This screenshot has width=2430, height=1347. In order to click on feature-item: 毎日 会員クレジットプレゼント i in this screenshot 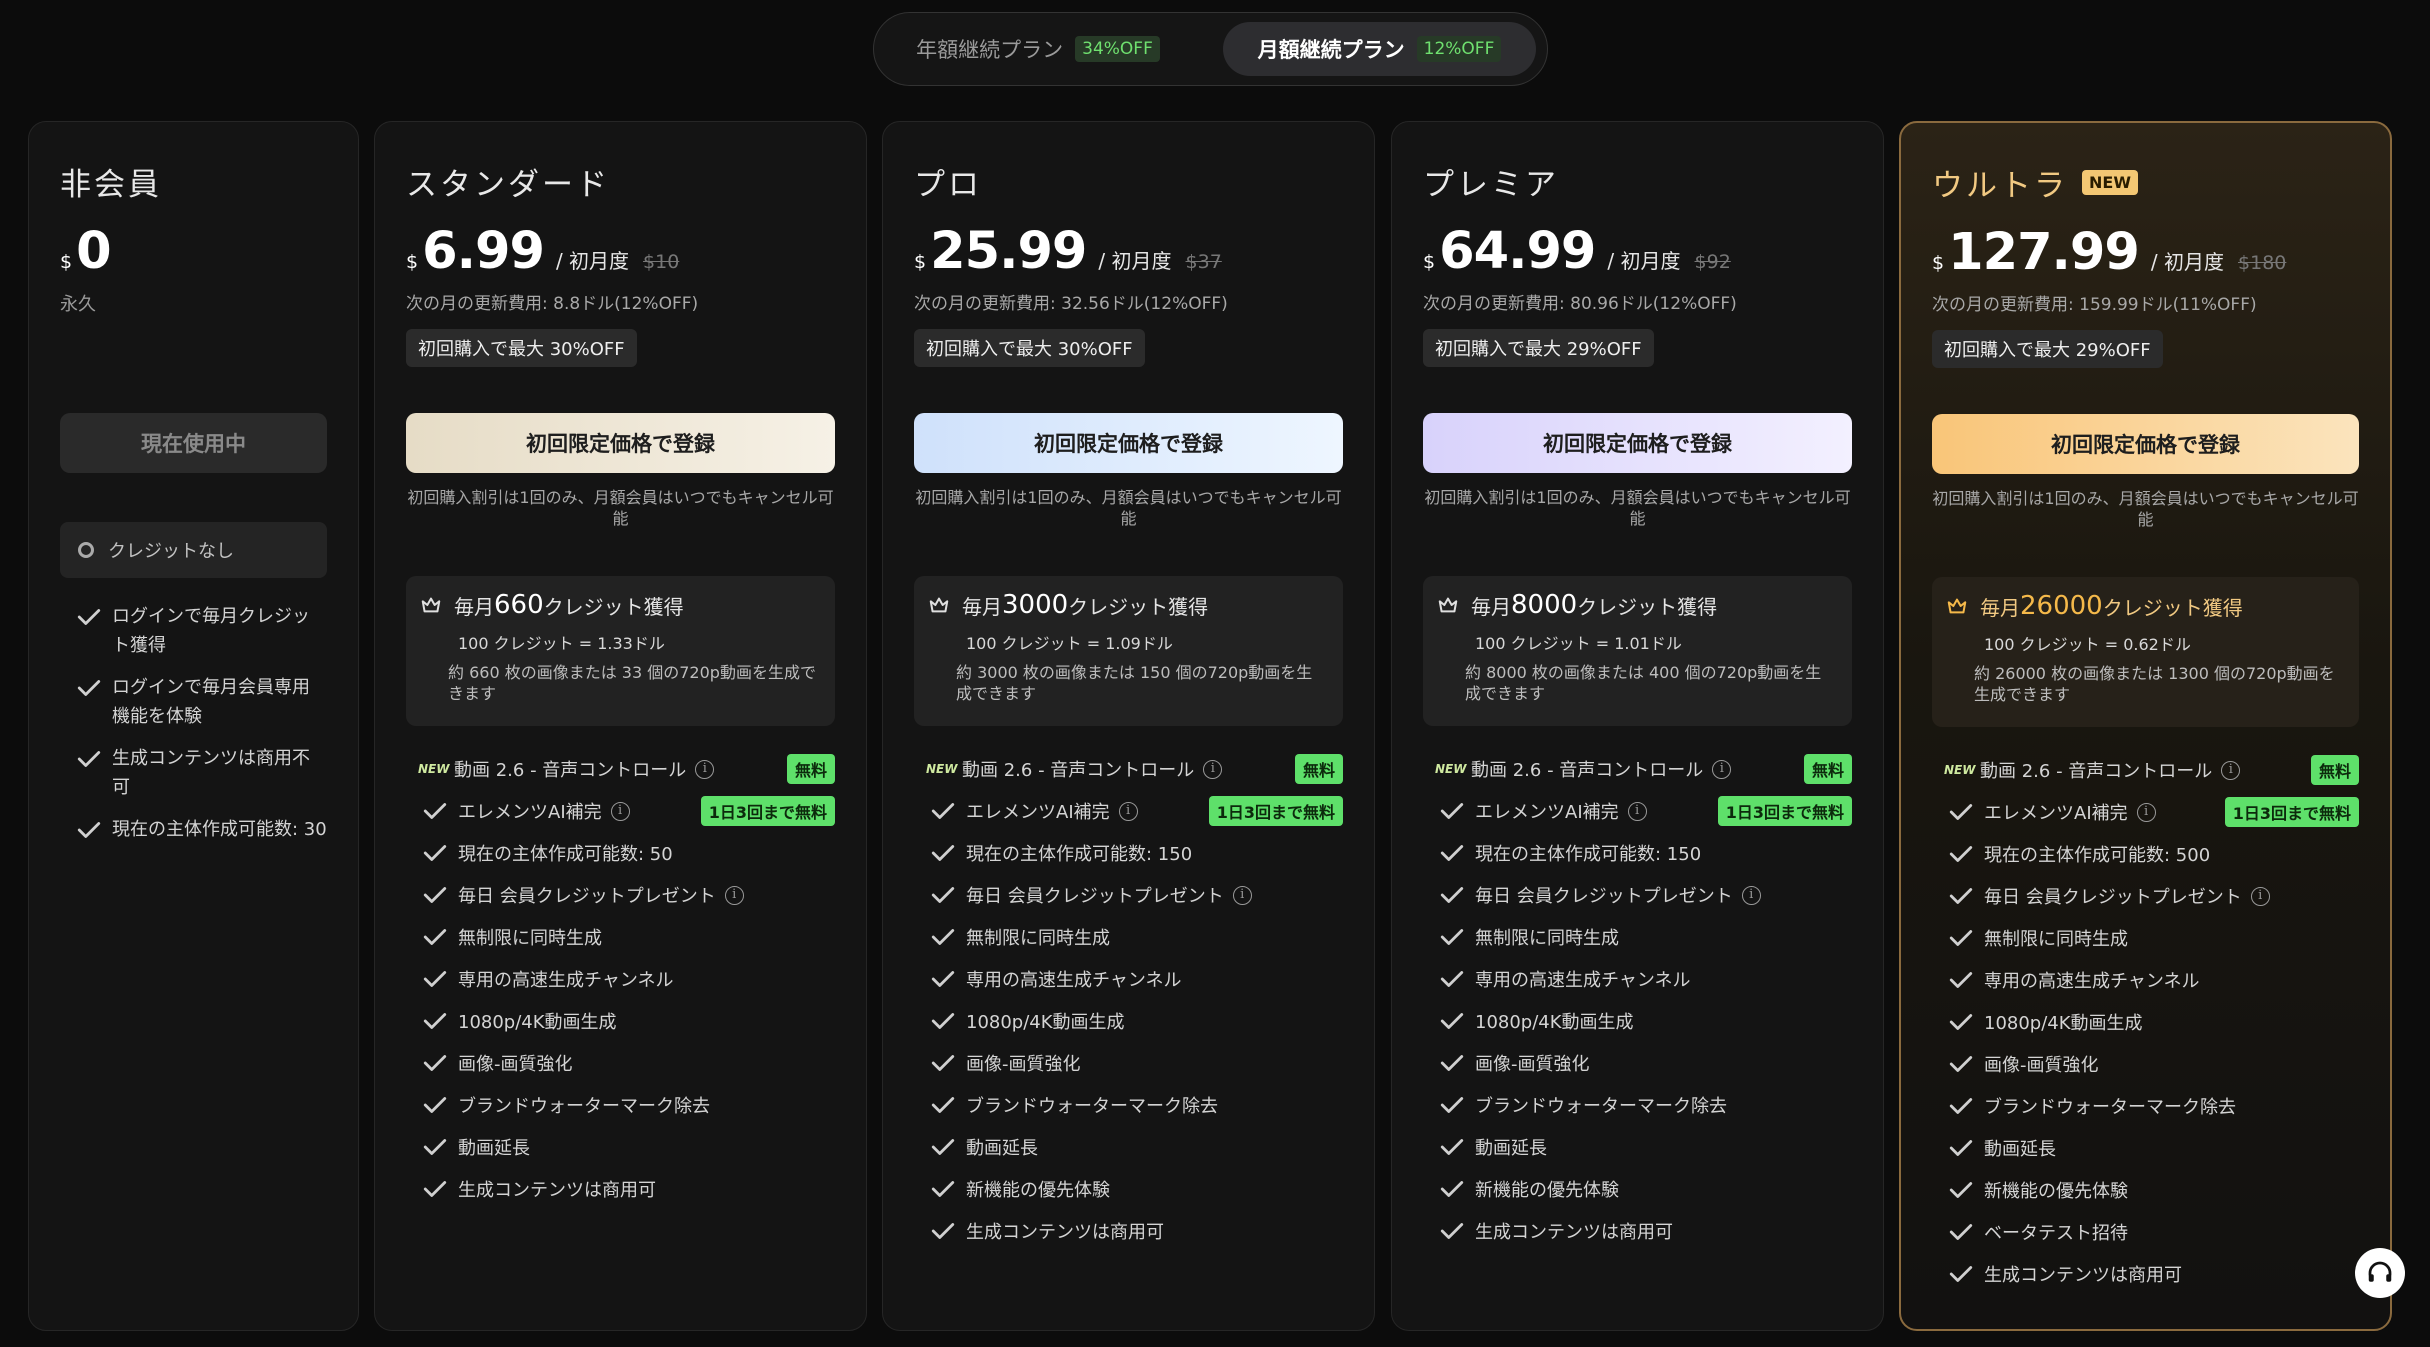, I will do `click(1637, 895)`.